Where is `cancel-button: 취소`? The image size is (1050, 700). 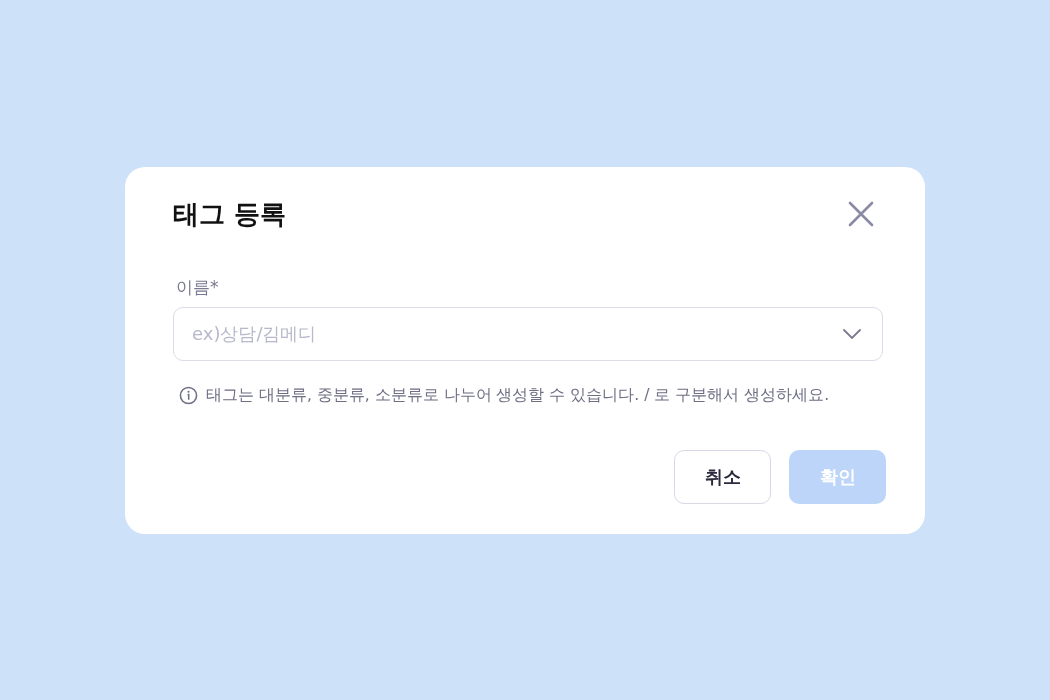
cancel-button: 취소 is located at coordinates (722, 476).